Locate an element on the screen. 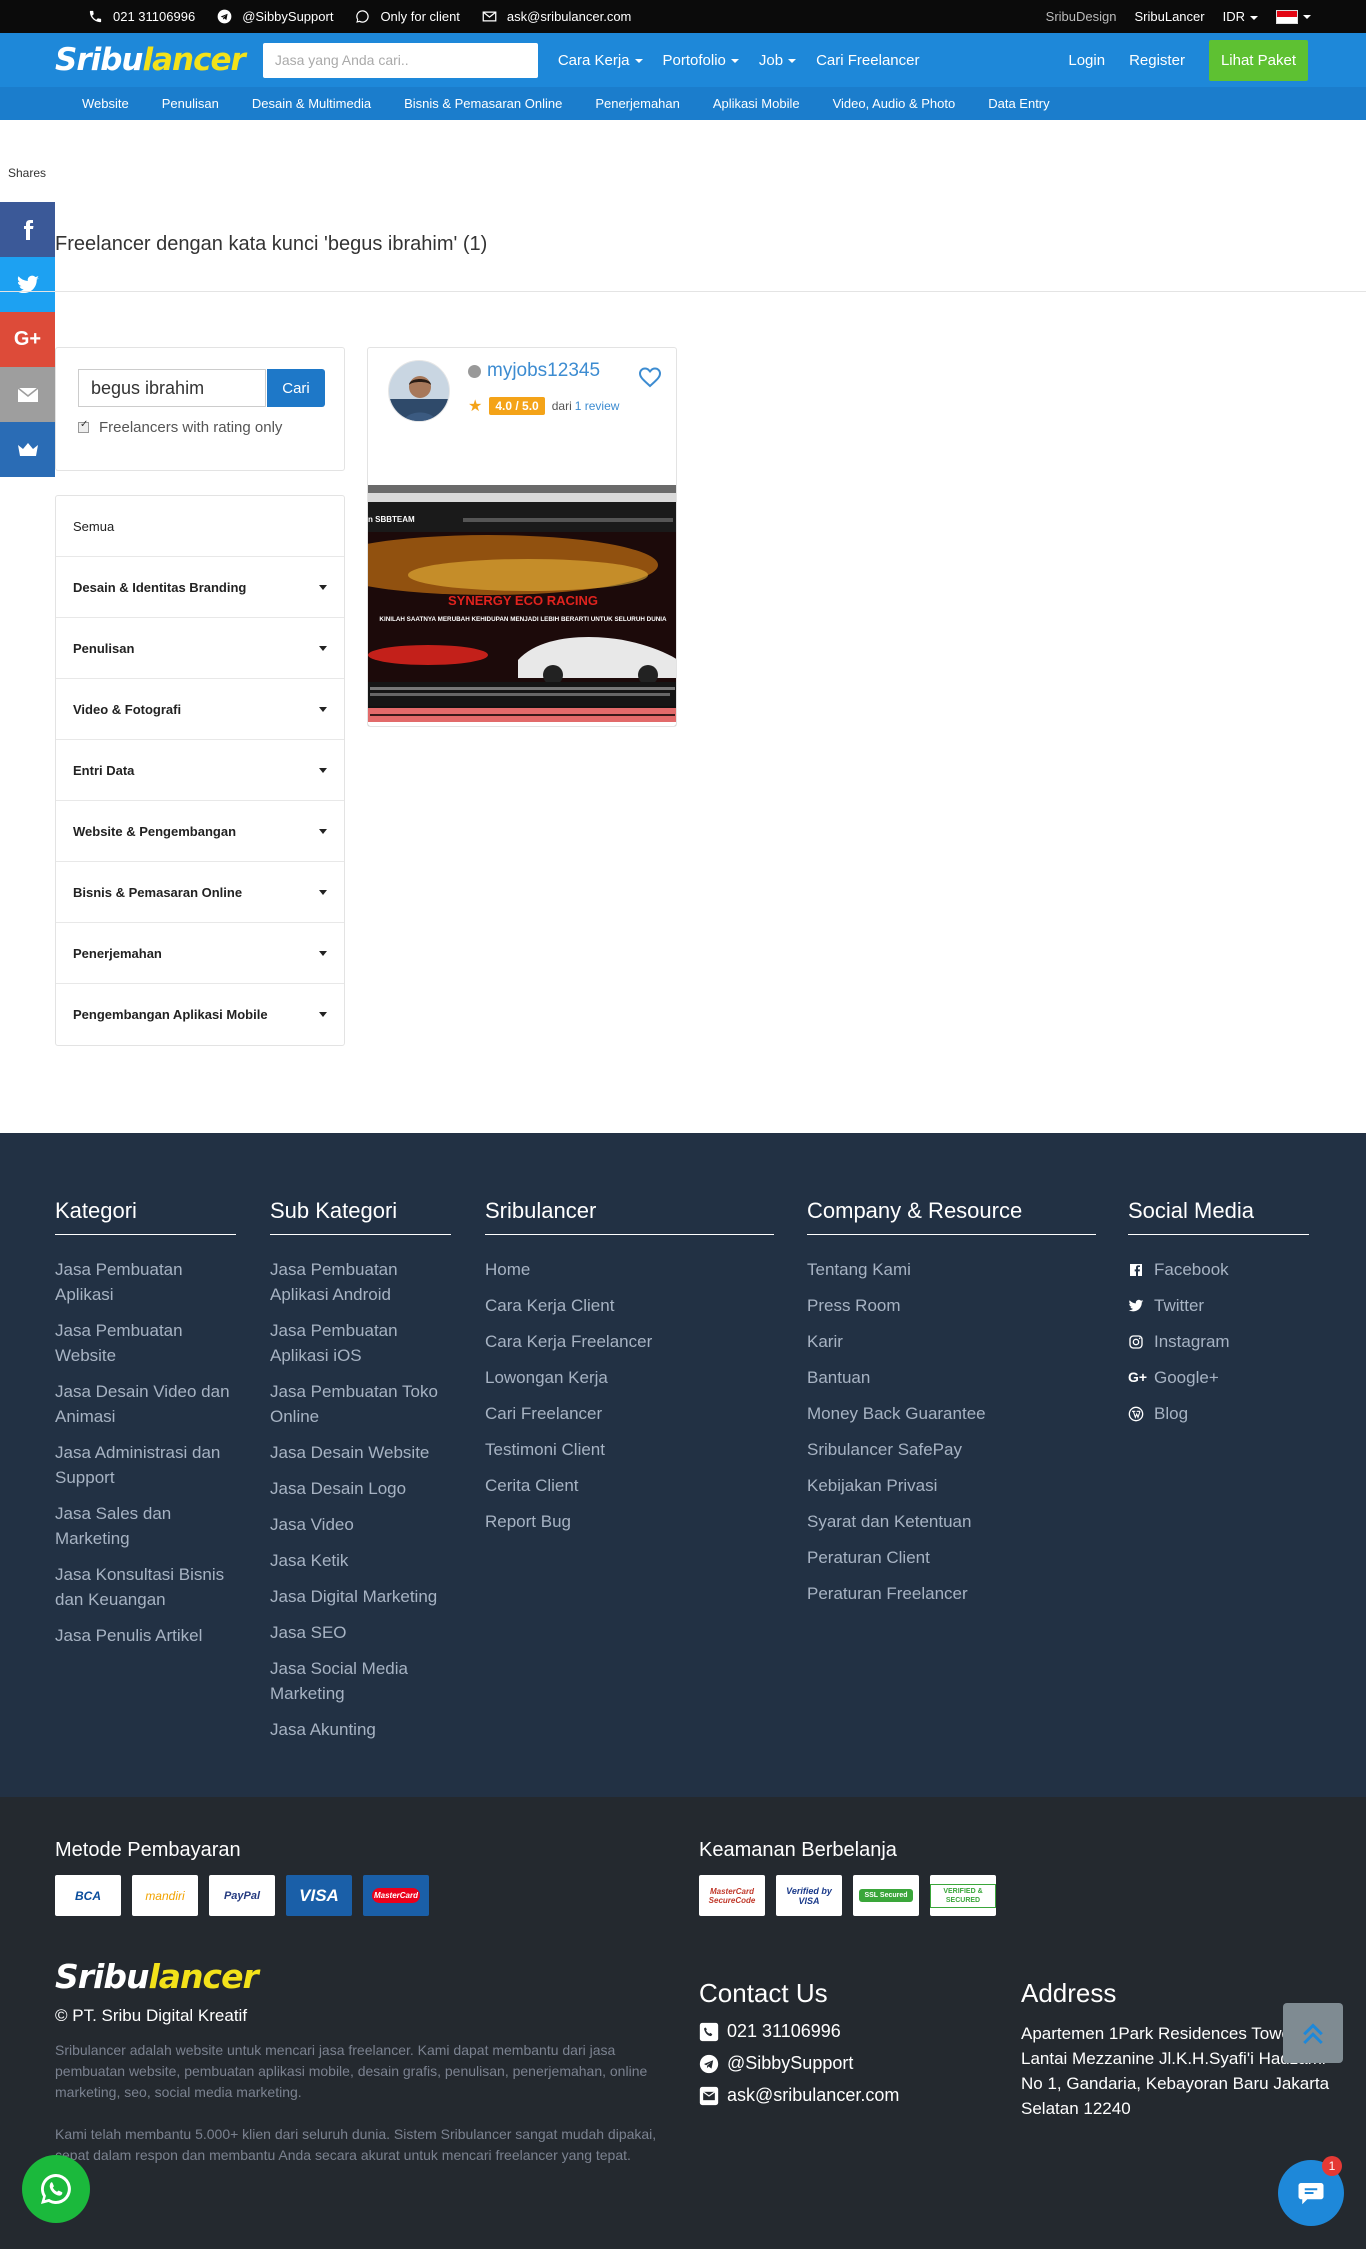  social-facebook: Facebook is located at coordinates (1218, 1269).